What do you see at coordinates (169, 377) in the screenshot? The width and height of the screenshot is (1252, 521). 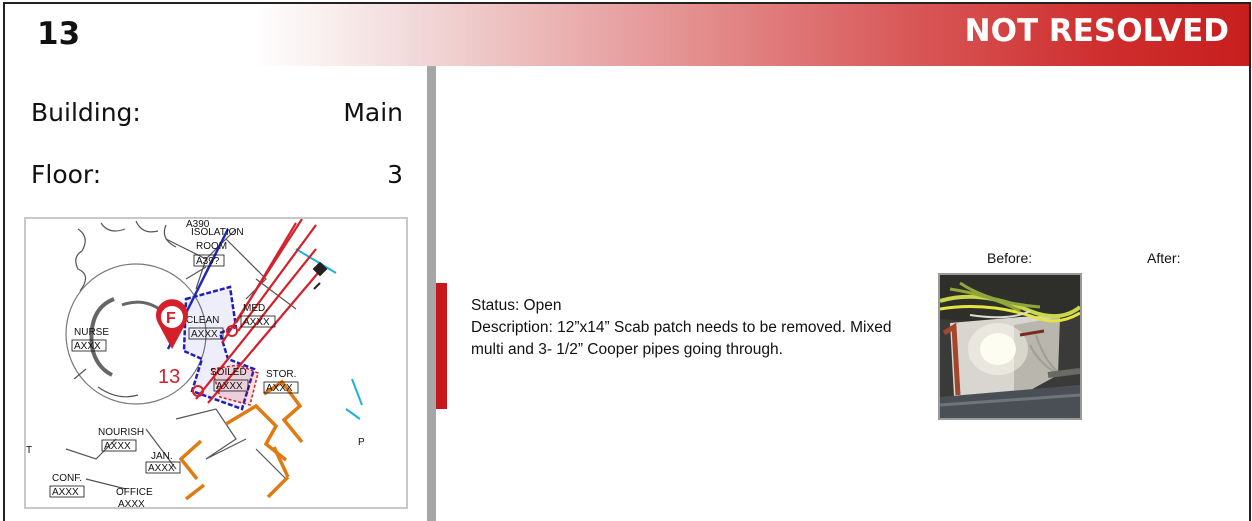 I see `pin-number: 13` at bounding box center [169, 377].